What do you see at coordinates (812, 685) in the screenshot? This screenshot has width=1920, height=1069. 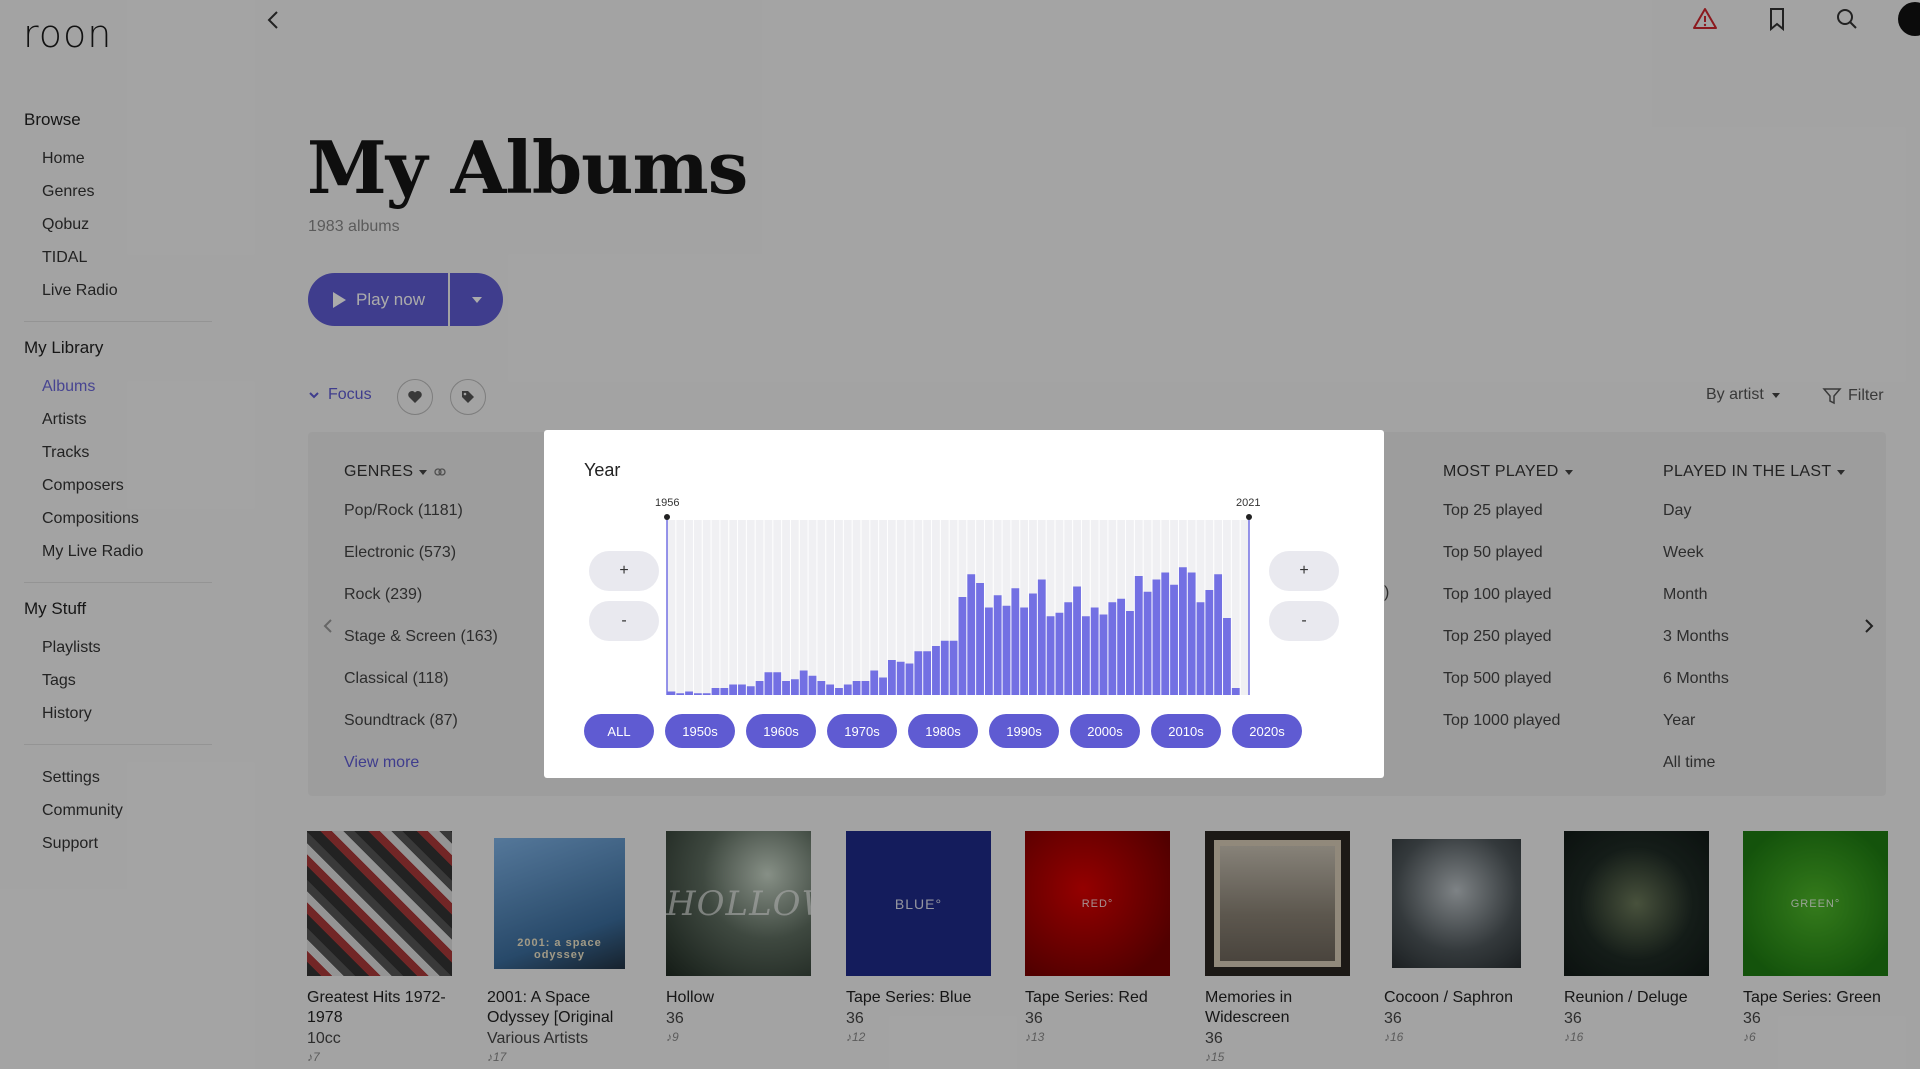 I see `histogram-bar-1972` at bounding box center [812, 685].